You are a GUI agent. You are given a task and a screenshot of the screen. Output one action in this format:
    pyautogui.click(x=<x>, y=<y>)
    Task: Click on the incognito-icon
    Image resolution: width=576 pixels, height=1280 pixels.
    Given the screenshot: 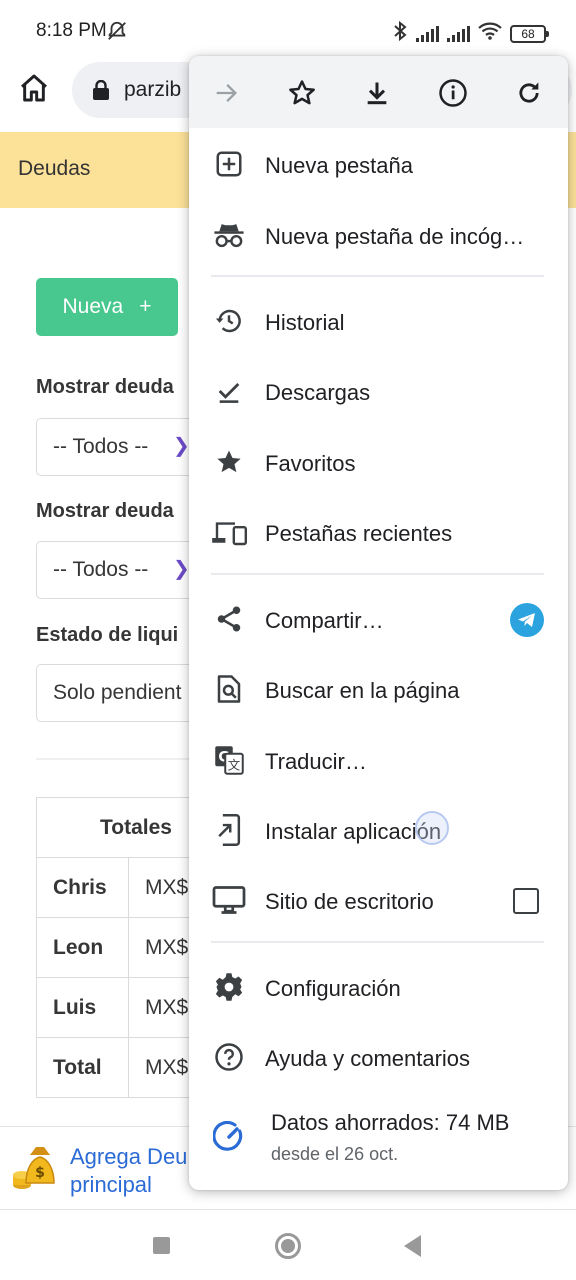 What is the action you would take?
    pyautogui.click(x=229, y=235)
    